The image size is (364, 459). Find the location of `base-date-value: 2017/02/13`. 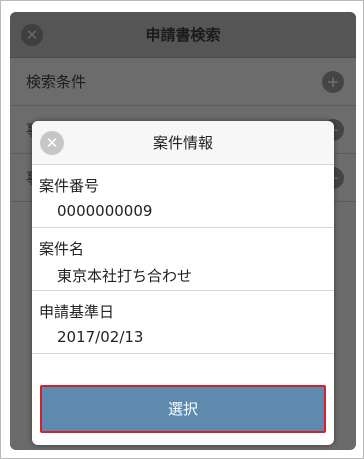

base-date-value: 2017/02/13 is located at coordinates (100, 337).